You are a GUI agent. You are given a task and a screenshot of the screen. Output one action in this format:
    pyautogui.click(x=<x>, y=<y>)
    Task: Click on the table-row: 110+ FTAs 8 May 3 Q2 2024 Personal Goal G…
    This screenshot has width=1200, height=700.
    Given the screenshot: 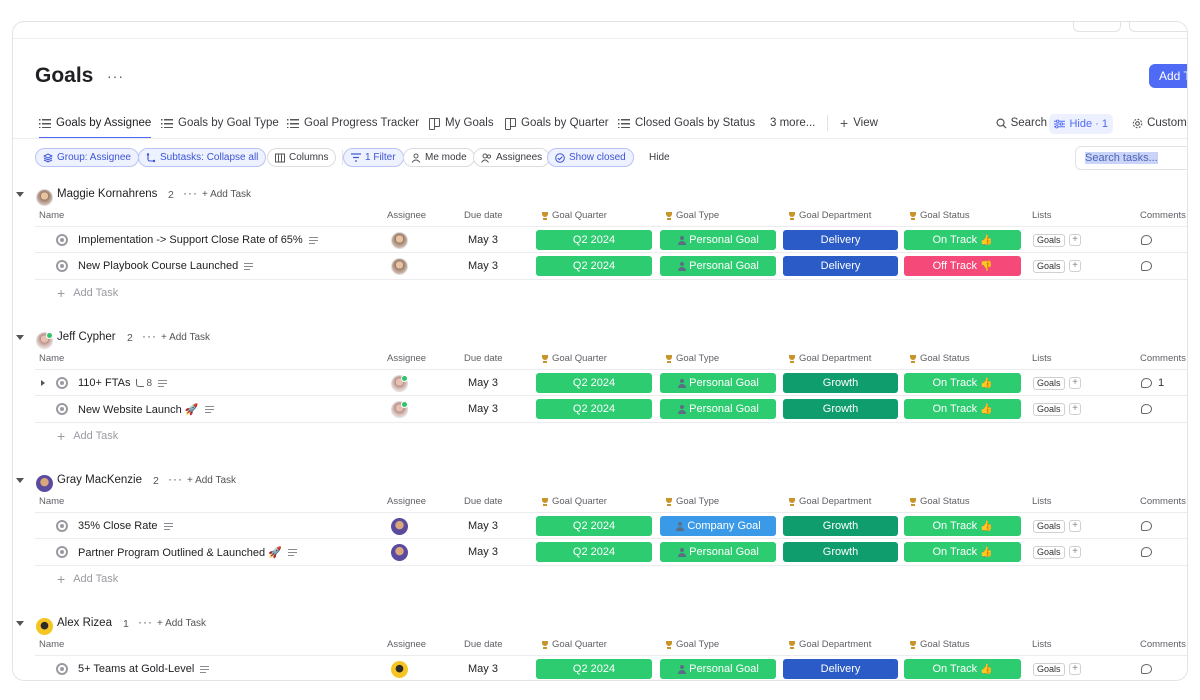 What is the action you would take?
    pyautogui.click(x=611, y=382)
    